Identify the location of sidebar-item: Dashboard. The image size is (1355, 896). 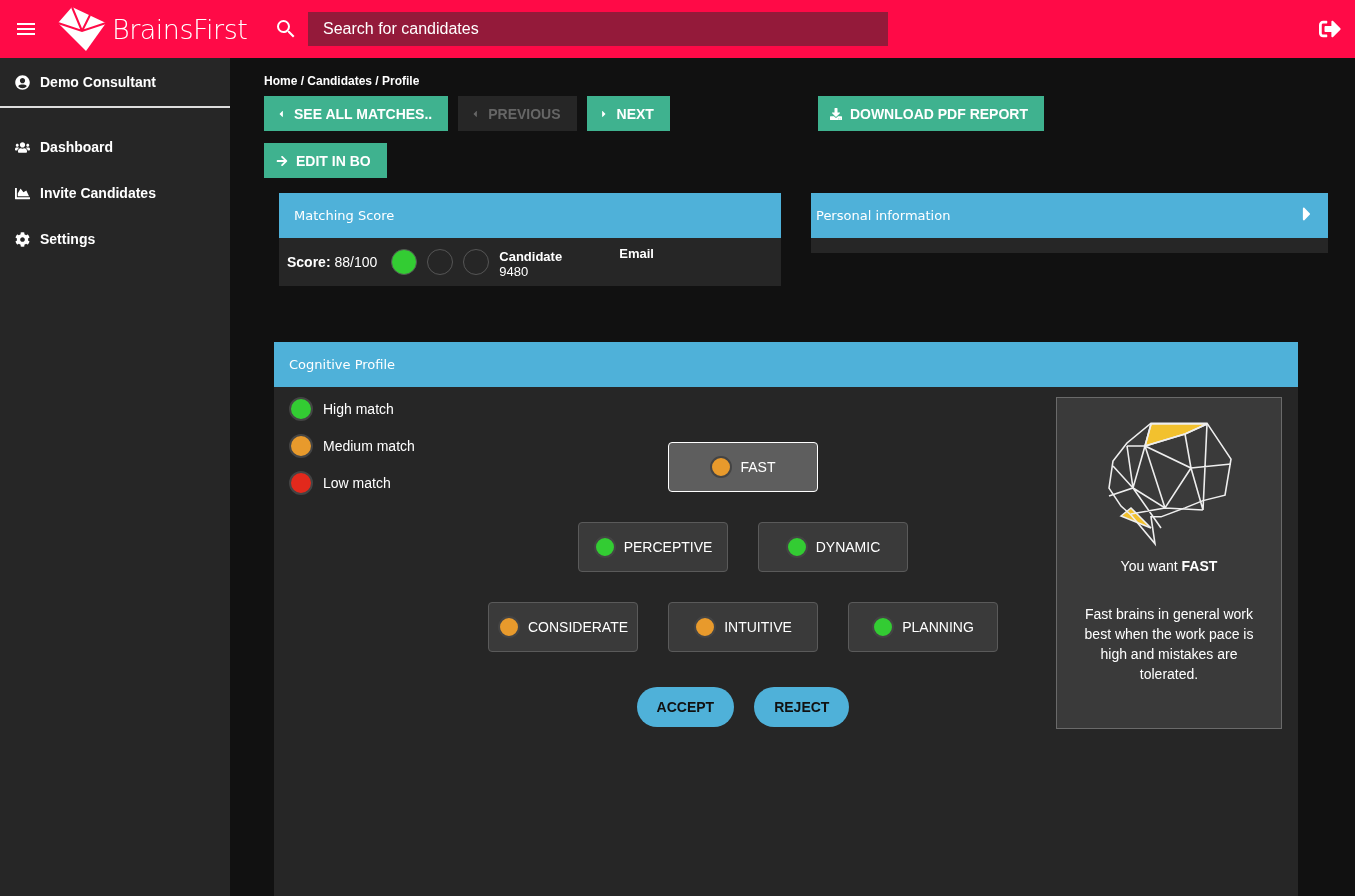
(115, 147).